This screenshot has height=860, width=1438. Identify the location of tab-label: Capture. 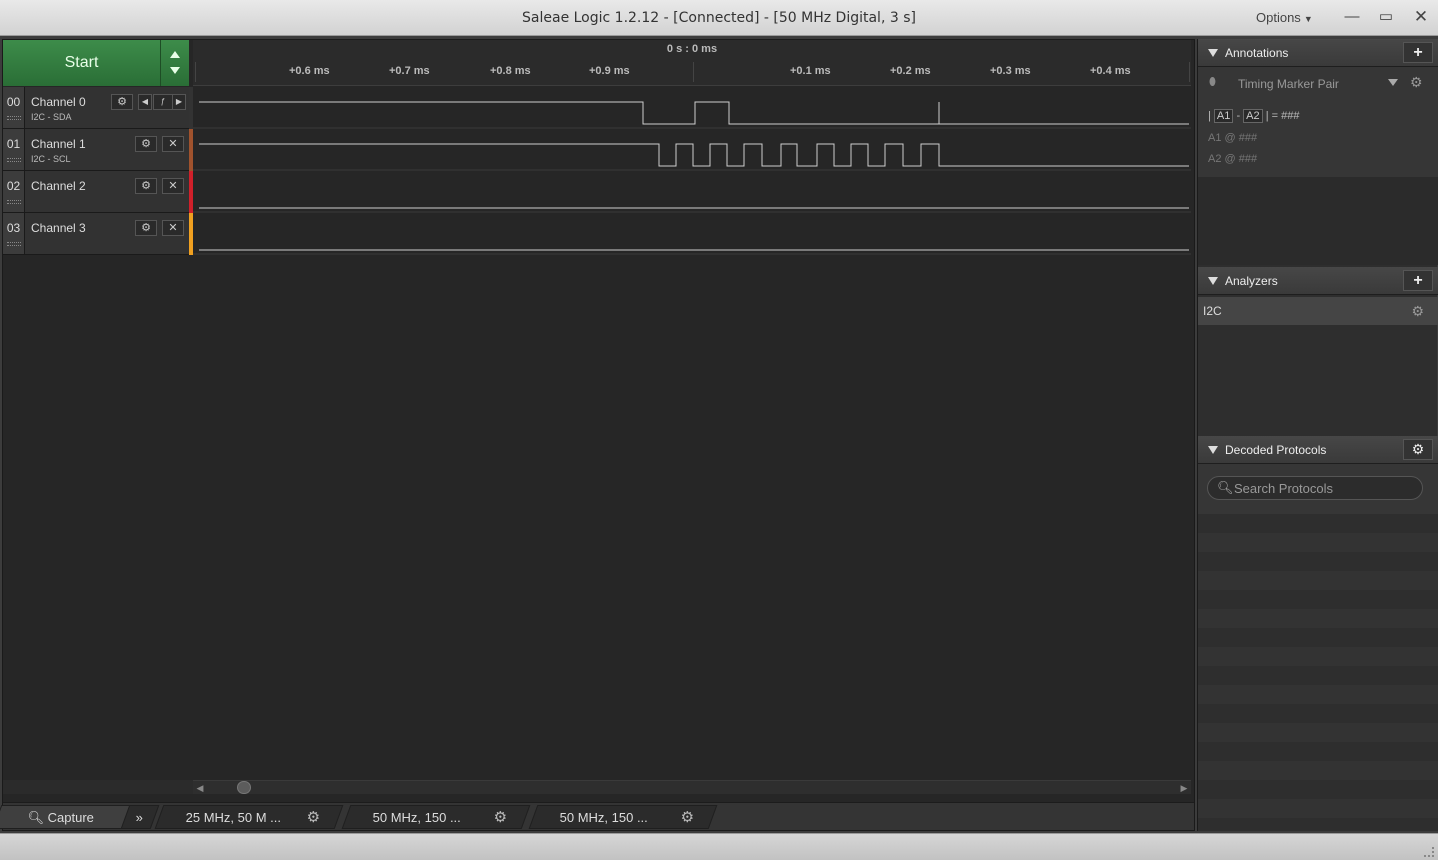
(71, 817).